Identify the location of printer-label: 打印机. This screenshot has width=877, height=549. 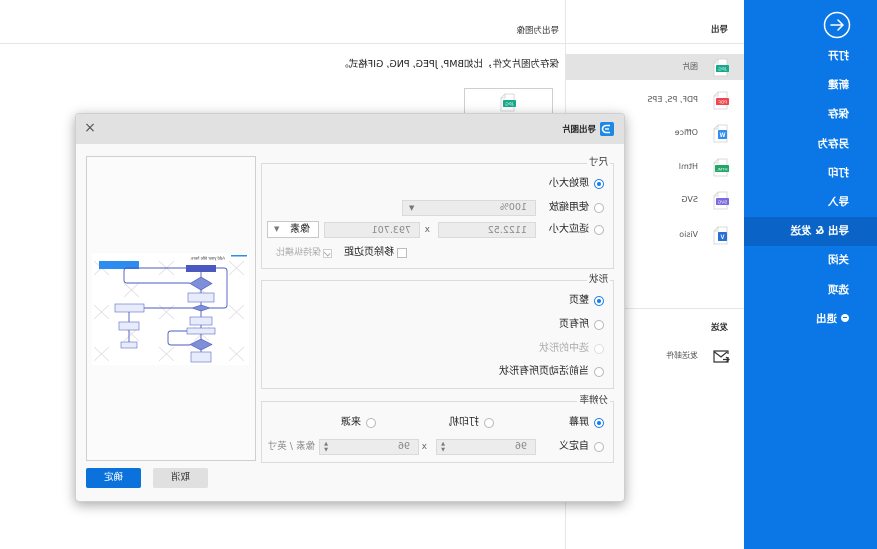
(464, 422).